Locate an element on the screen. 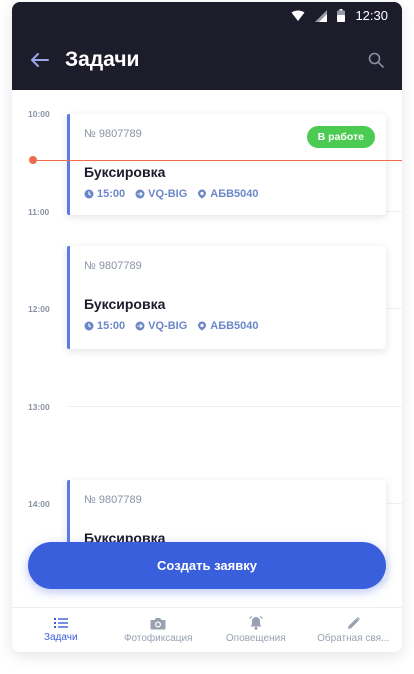  tab-tasks: Задачи is located at coordinates (61, 630).